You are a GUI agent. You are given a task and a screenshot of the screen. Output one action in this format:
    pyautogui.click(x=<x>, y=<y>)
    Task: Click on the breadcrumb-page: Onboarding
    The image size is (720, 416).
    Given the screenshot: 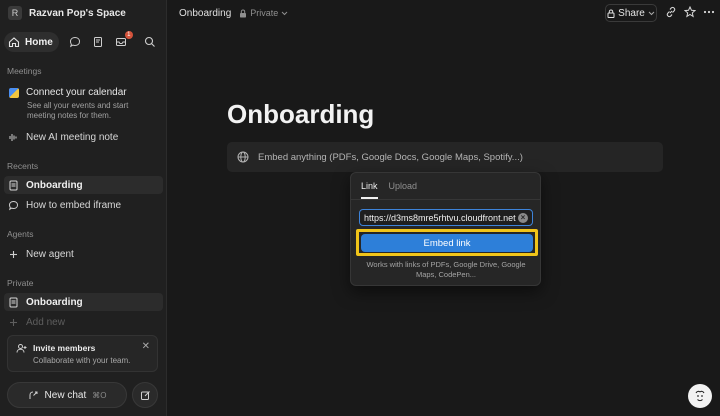 What is the action you would take?
    pyautogui.click(x=205, y=13)
    